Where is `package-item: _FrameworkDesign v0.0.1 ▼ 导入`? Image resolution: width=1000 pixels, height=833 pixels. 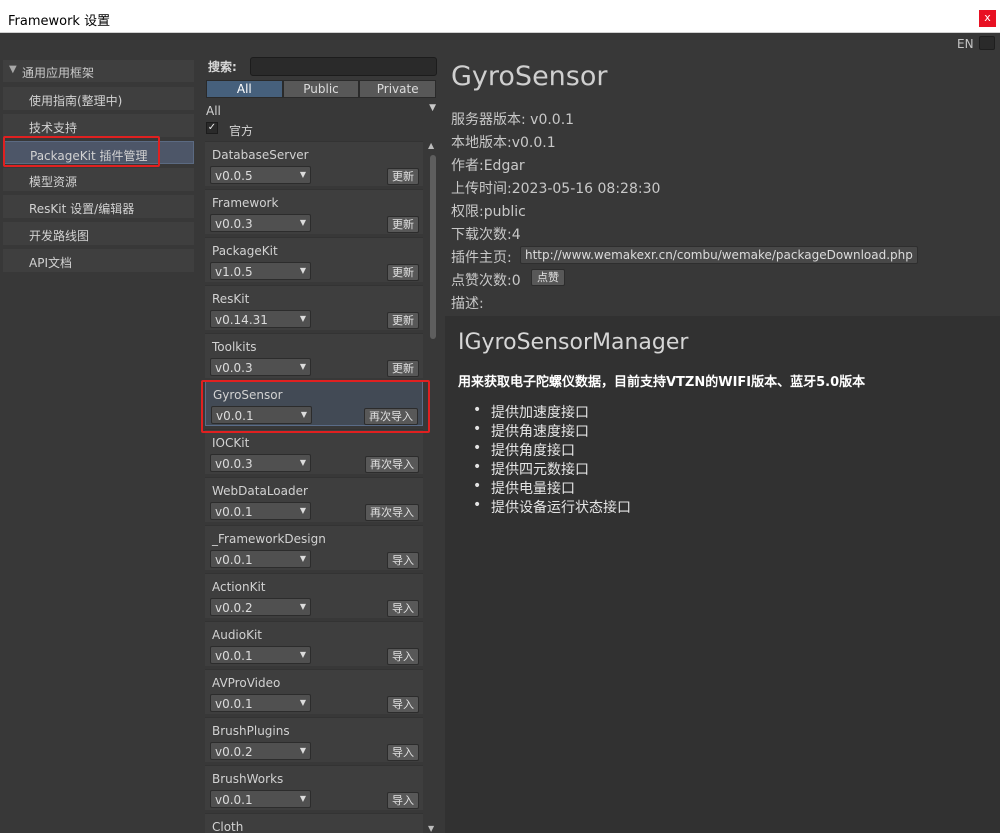
package-item: _FrameworkDesign v0.0.1 ▼ 导入 is located at coordinates (314, 547).